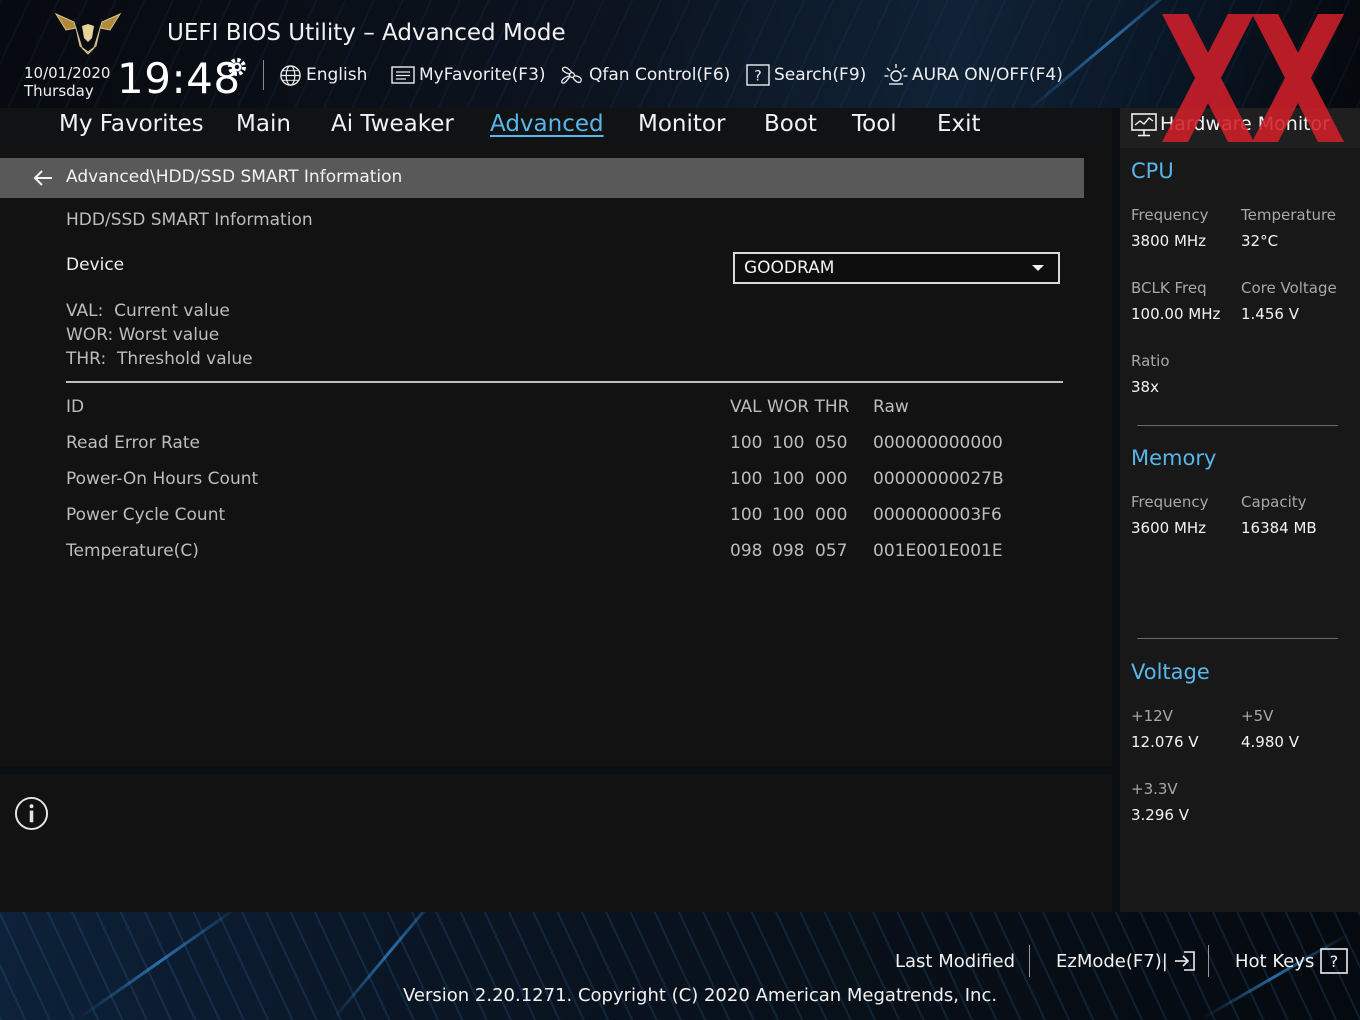 The image size is (1360, 1020). I want to click on globe-icon, so click(290, 75).